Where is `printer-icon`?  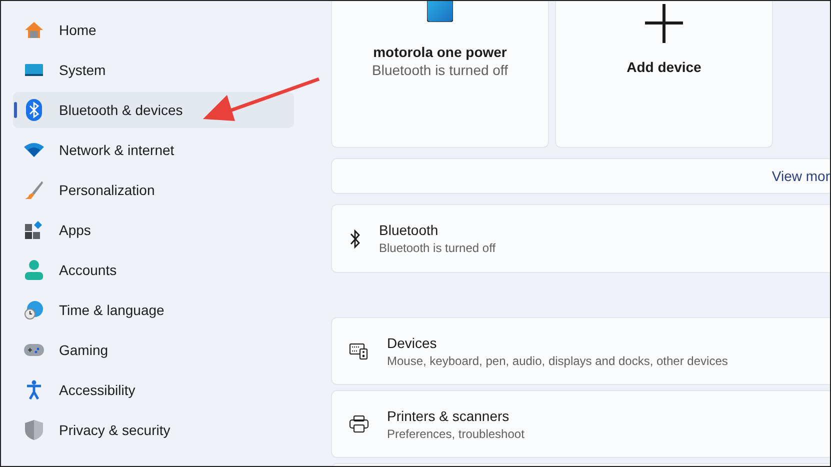
printer-icon is located at coordinates (359, 424).